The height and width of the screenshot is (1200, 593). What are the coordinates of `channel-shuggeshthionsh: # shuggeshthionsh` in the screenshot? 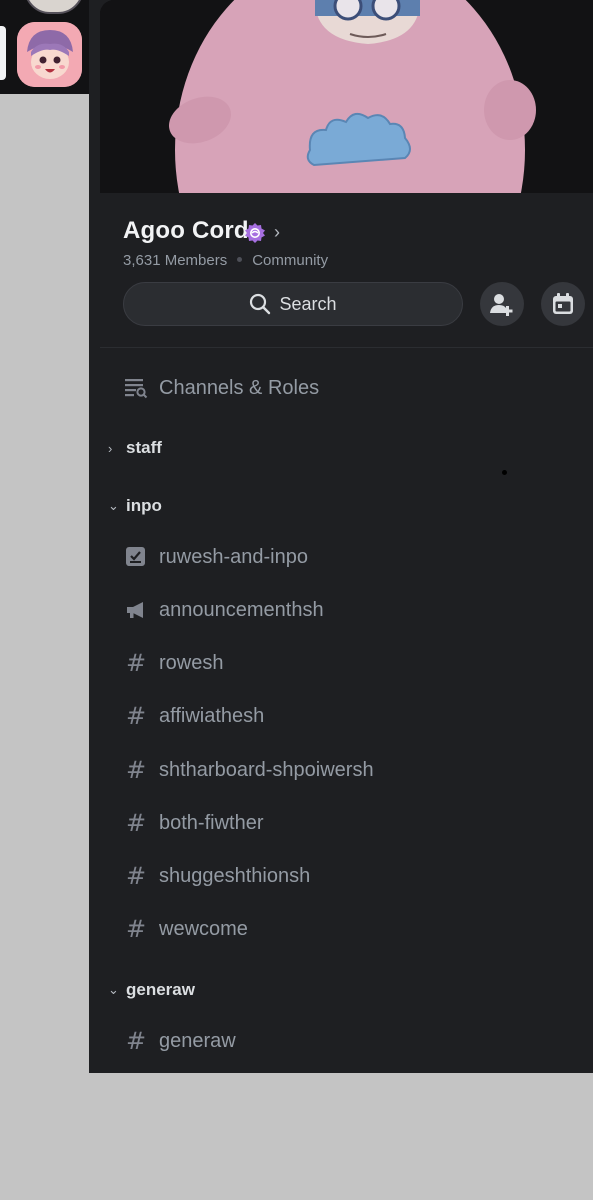 It's located at (216, 876).